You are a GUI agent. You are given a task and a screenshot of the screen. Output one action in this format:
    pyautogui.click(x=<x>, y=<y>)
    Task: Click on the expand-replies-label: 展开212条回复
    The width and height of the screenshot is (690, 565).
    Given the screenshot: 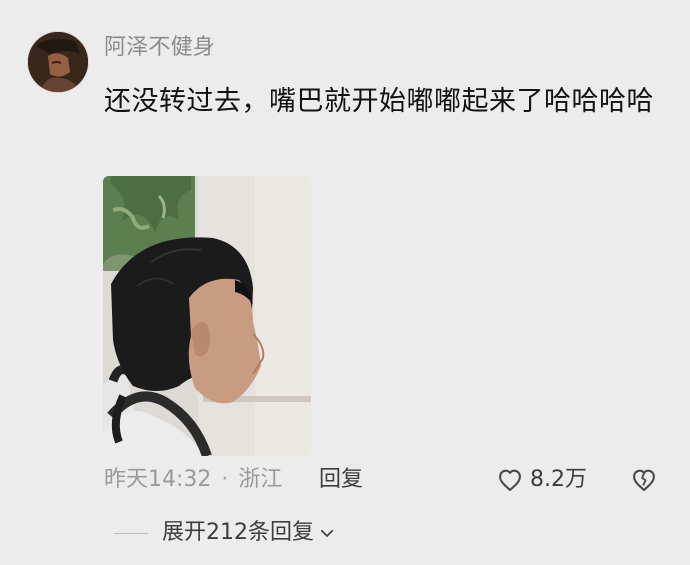 What is the action you would take?
    pyautogui.click(x=238, y=532)
    